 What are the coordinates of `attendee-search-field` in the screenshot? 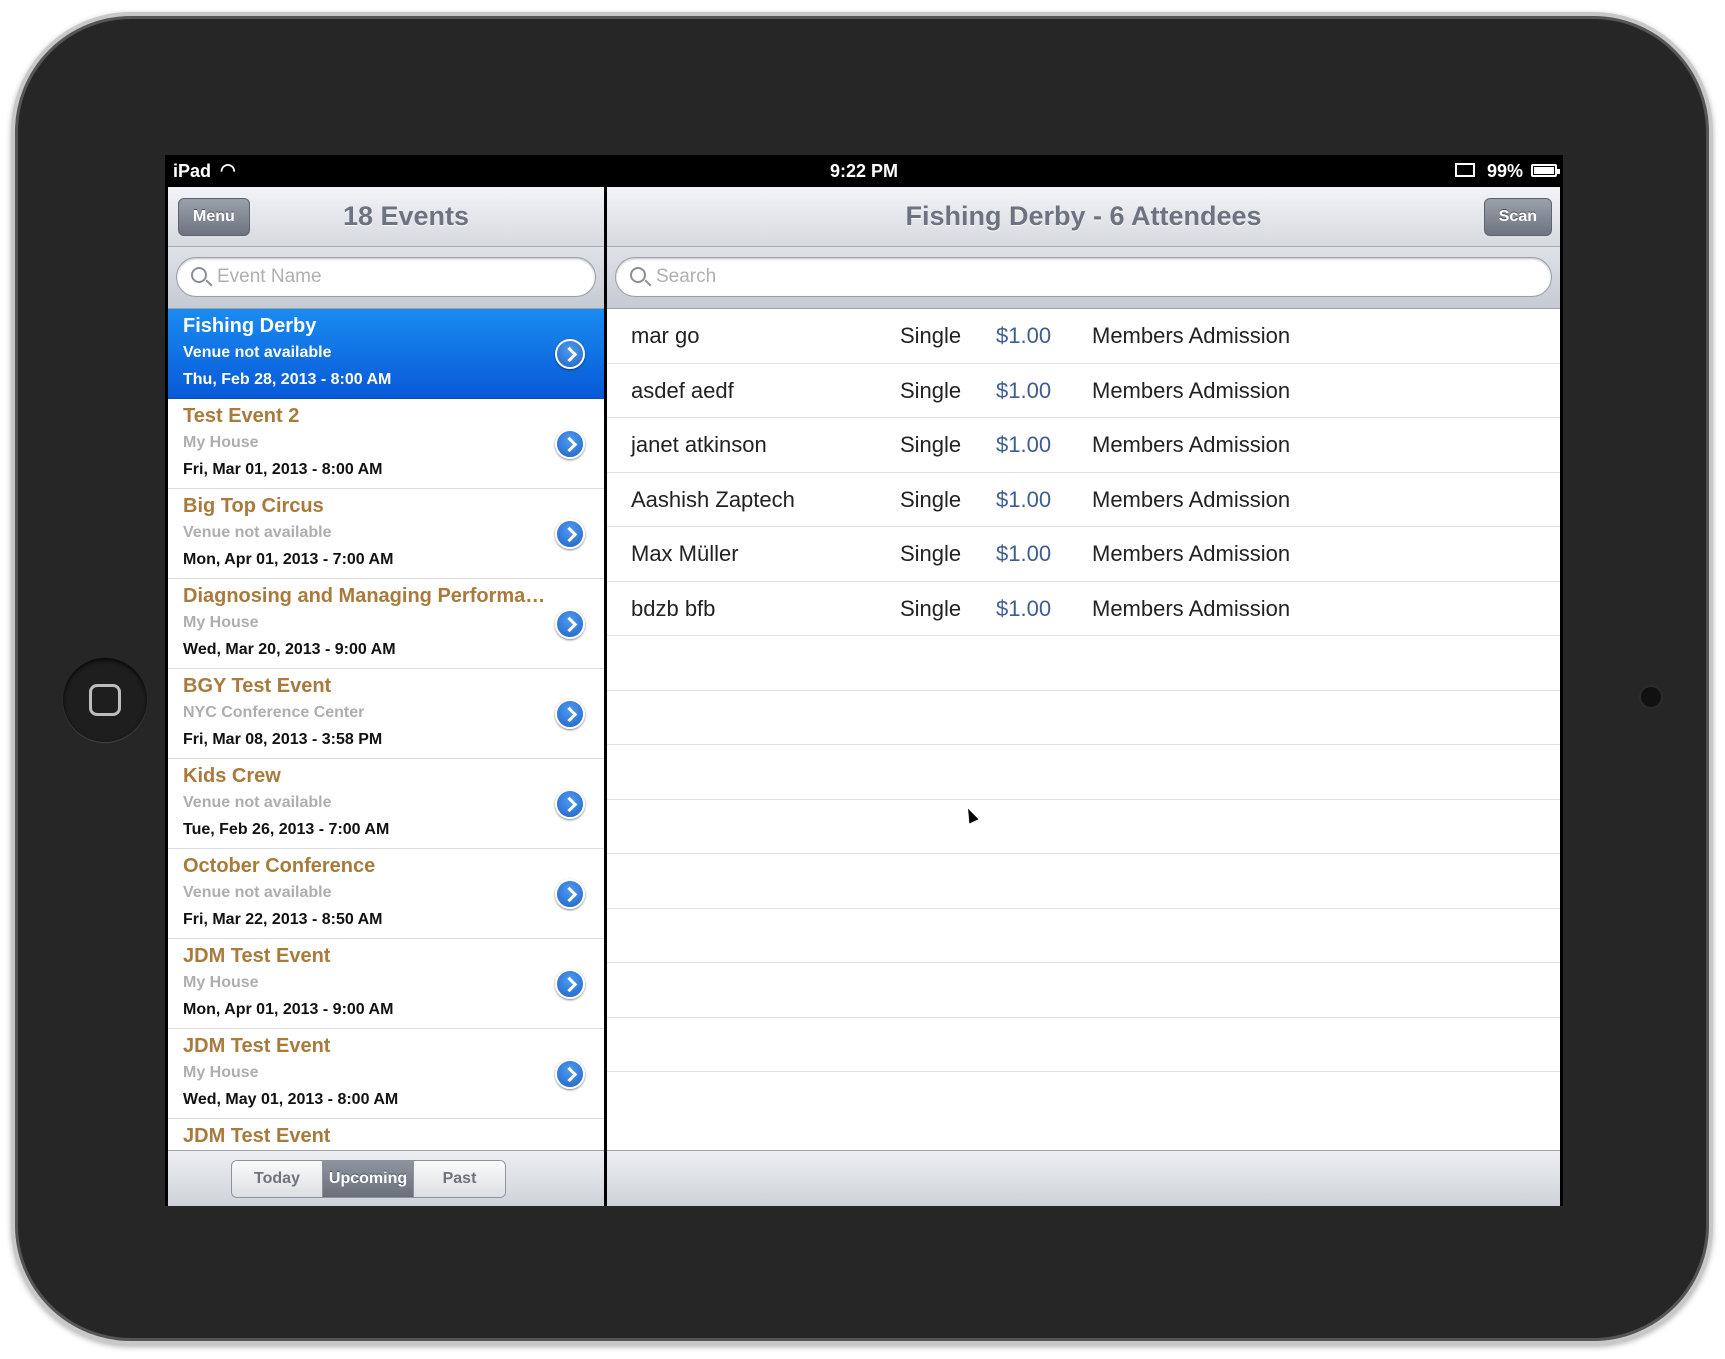 It's located at (1083, 277).